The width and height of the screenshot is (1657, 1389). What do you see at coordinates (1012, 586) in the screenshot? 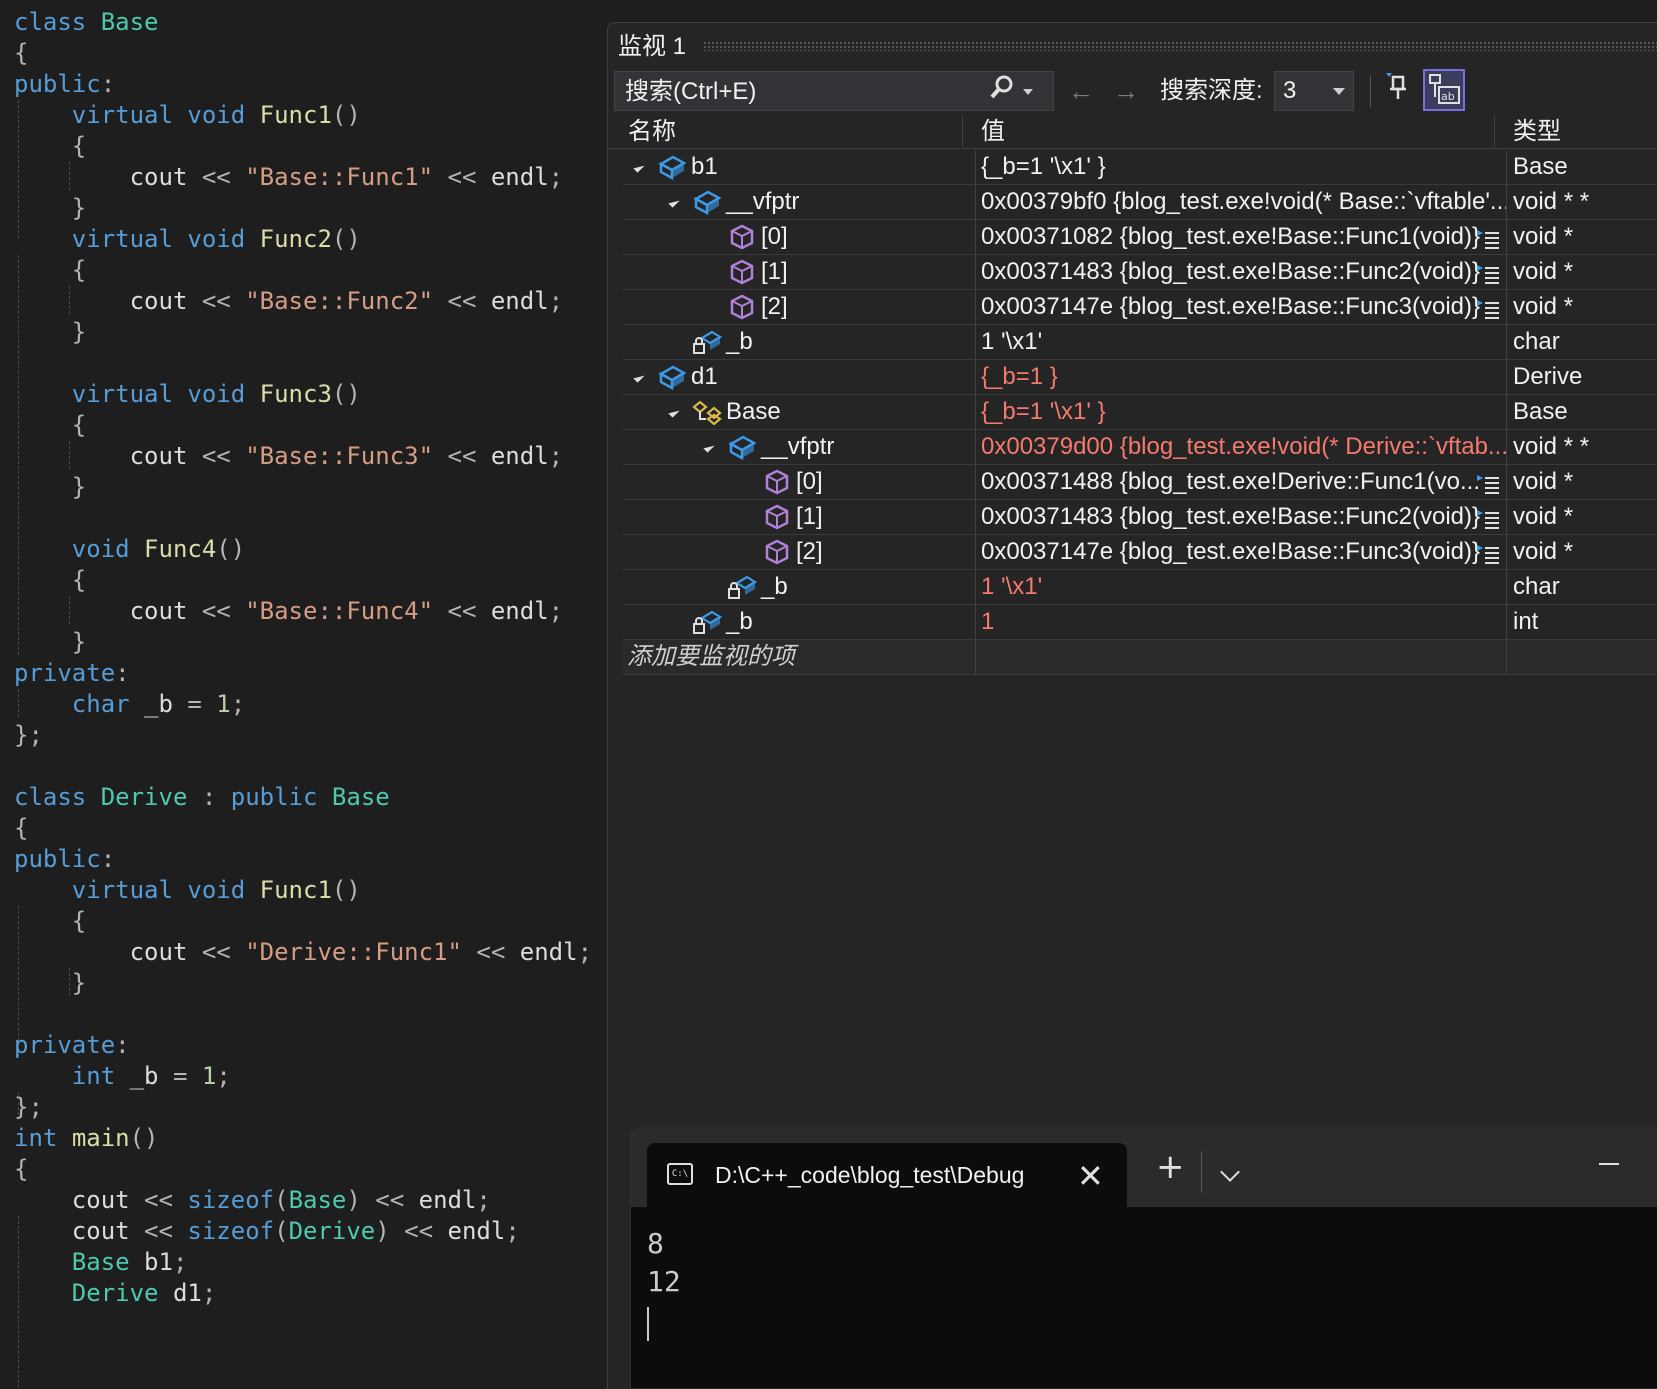
I see `watch-value-text: 1 '\x1'` at bounding box center [1012, 586].